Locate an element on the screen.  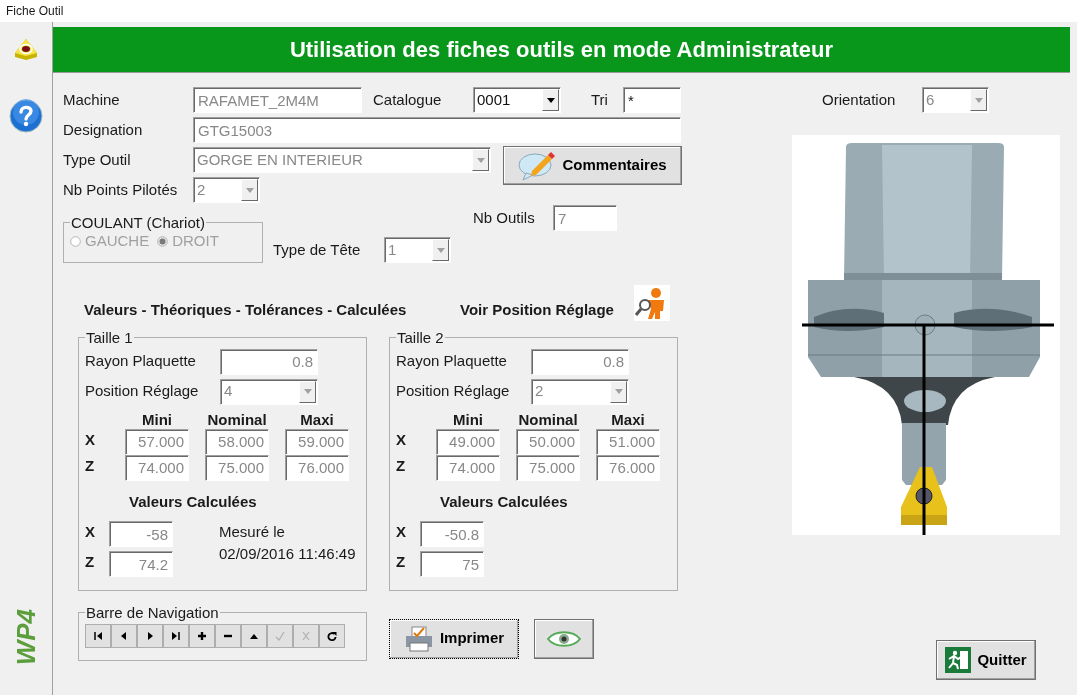
measured-date: 02/09/2016 11:46:49 is located at coordinates (287, 554).